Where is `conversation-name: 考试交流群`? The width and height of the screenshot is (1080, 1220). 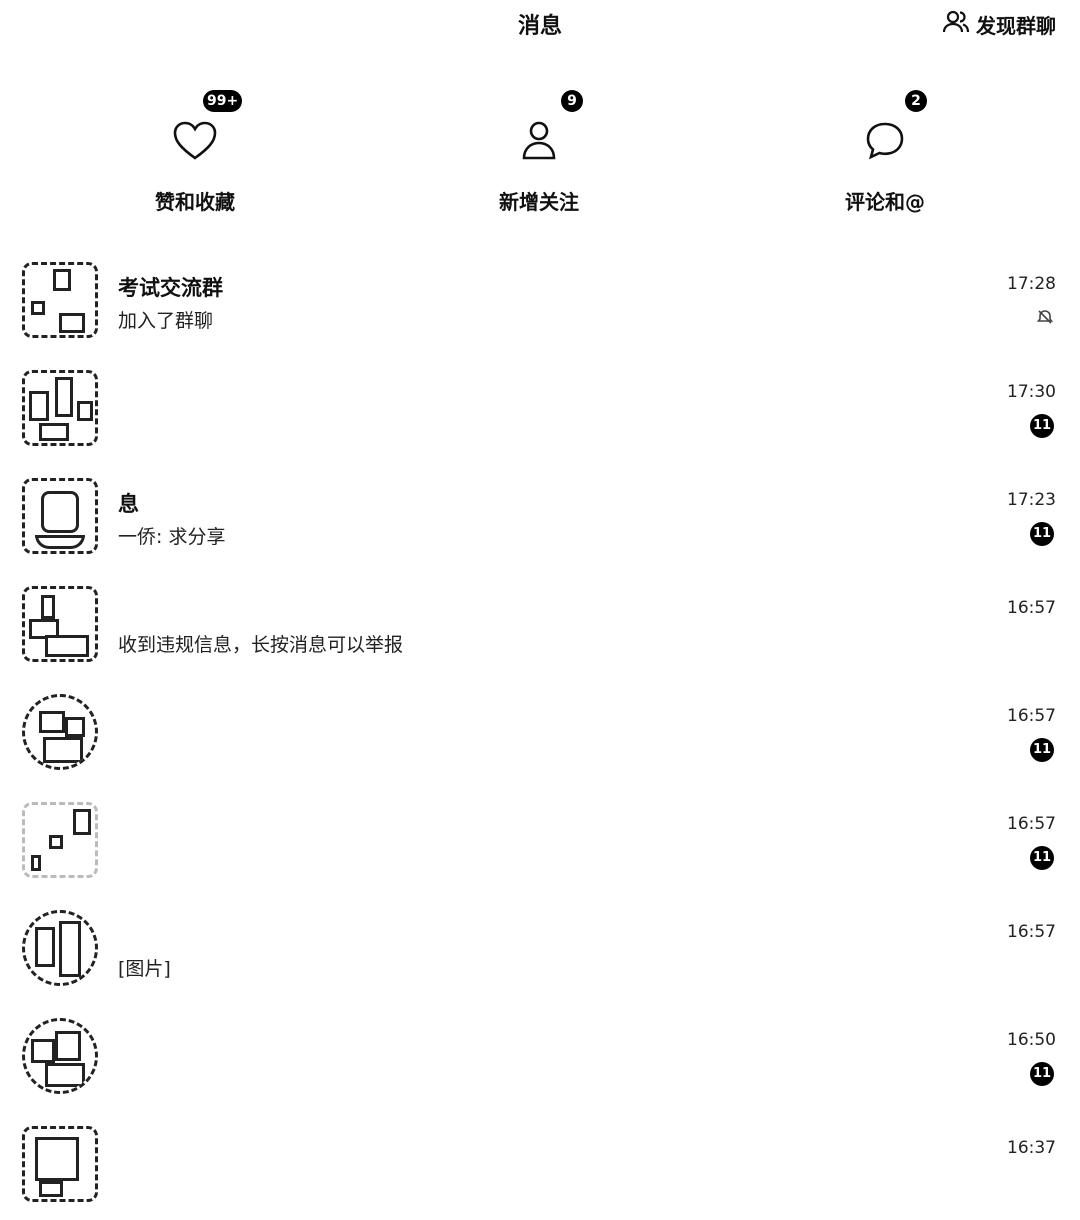 conversation-name: 考试交流群 is located at coordinates (170, 288).